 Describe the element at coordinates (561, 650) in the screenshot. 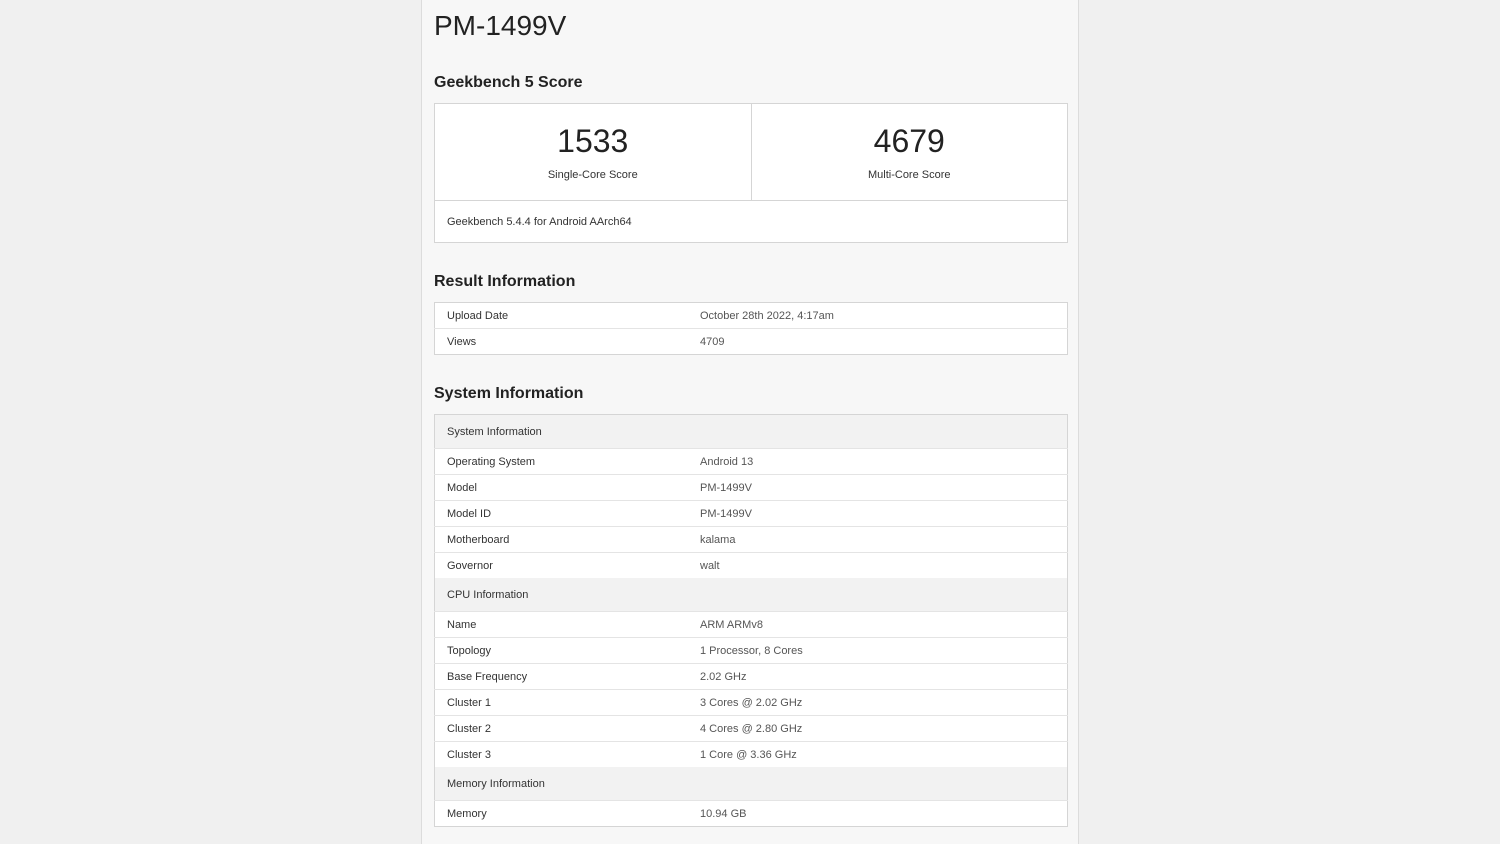

I see `row-key: Topology` at that location.